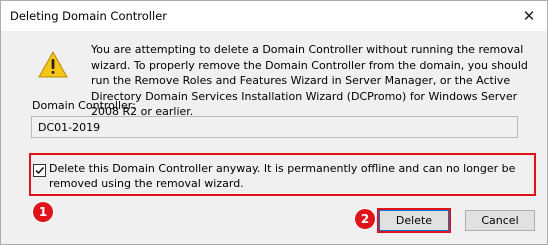 The image size is (548, 245). I want to click on domain-controller-label: Domain Controller:, so click(84, 105).